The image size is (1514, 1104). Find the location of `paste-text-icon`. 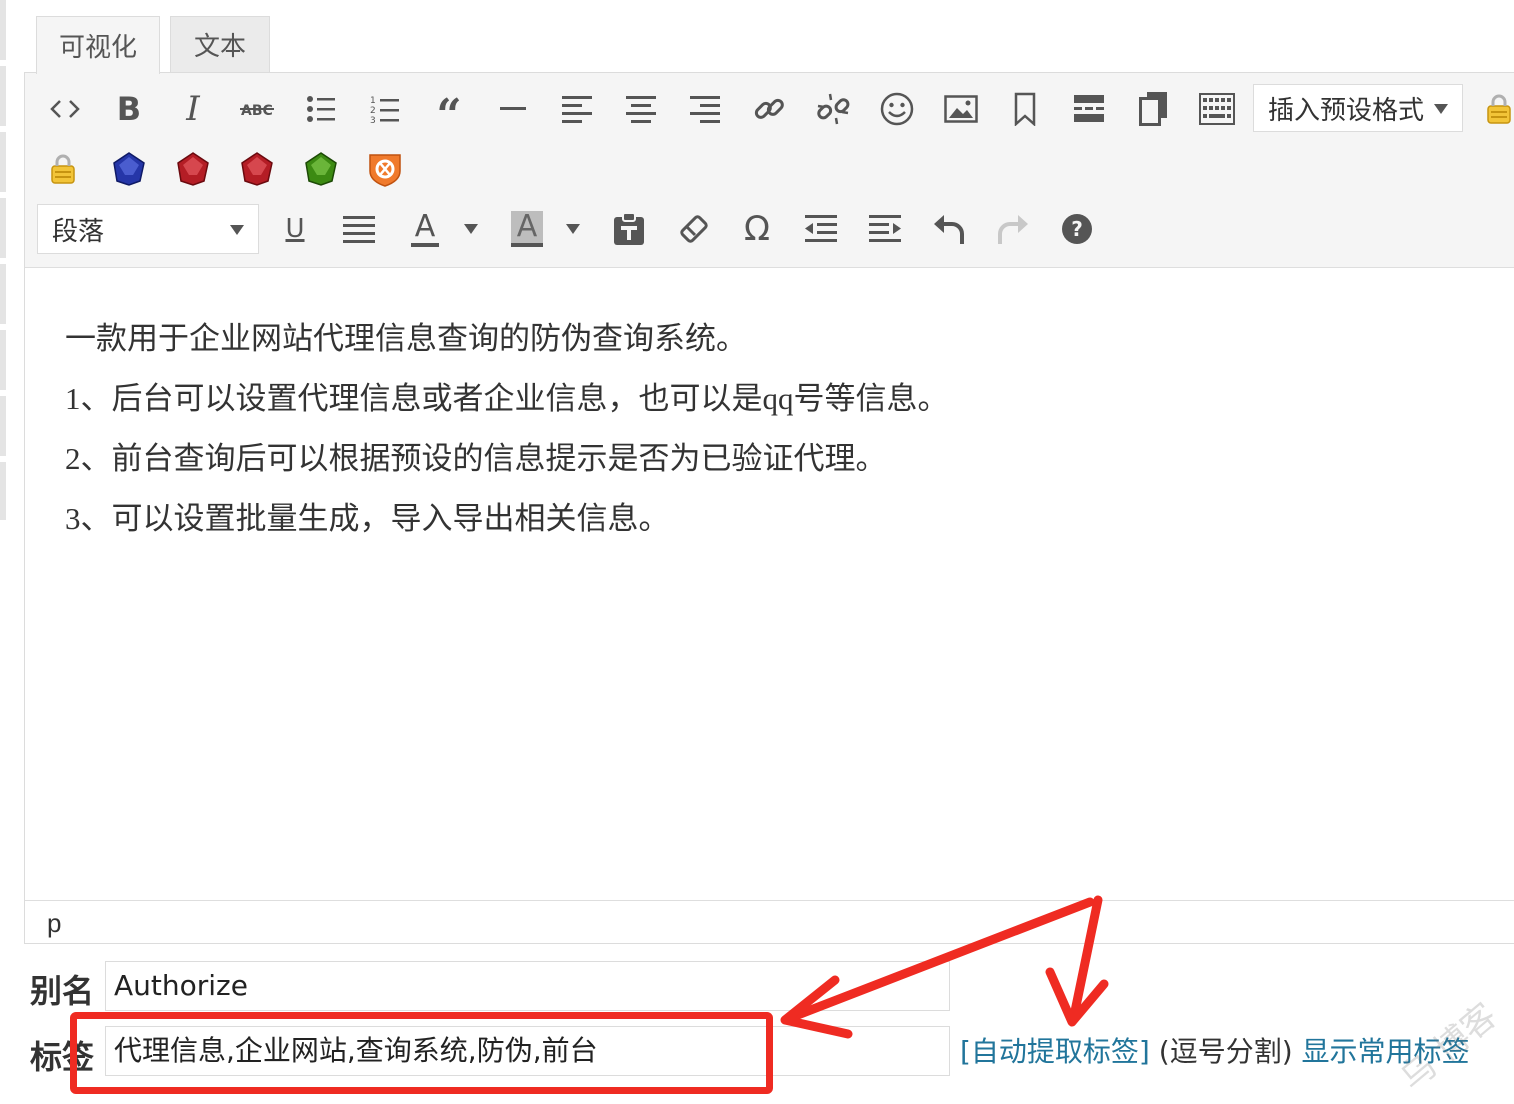

paste-text-icon is located at coordinates (629, 229).